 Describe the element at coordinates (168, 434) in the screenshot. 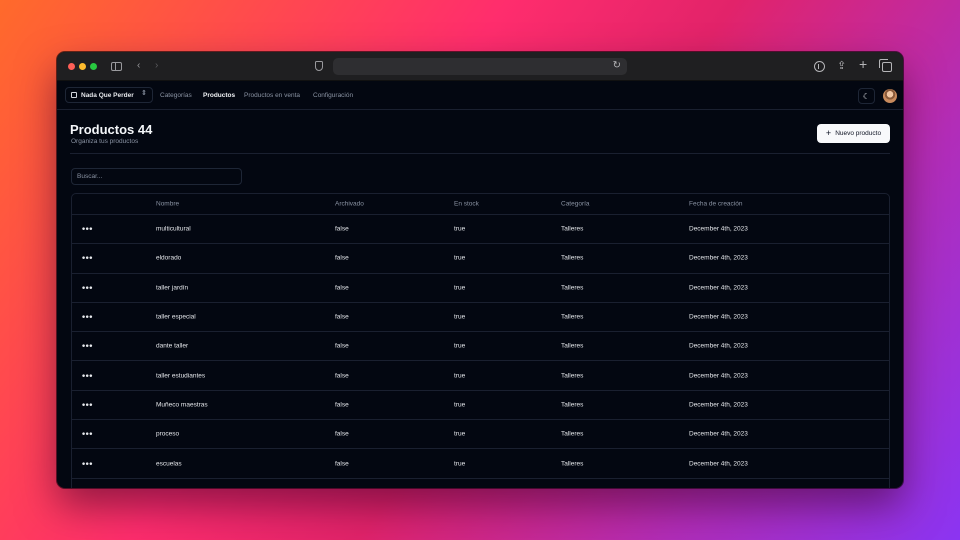

I see `cell-nombre: proceso` at that location.